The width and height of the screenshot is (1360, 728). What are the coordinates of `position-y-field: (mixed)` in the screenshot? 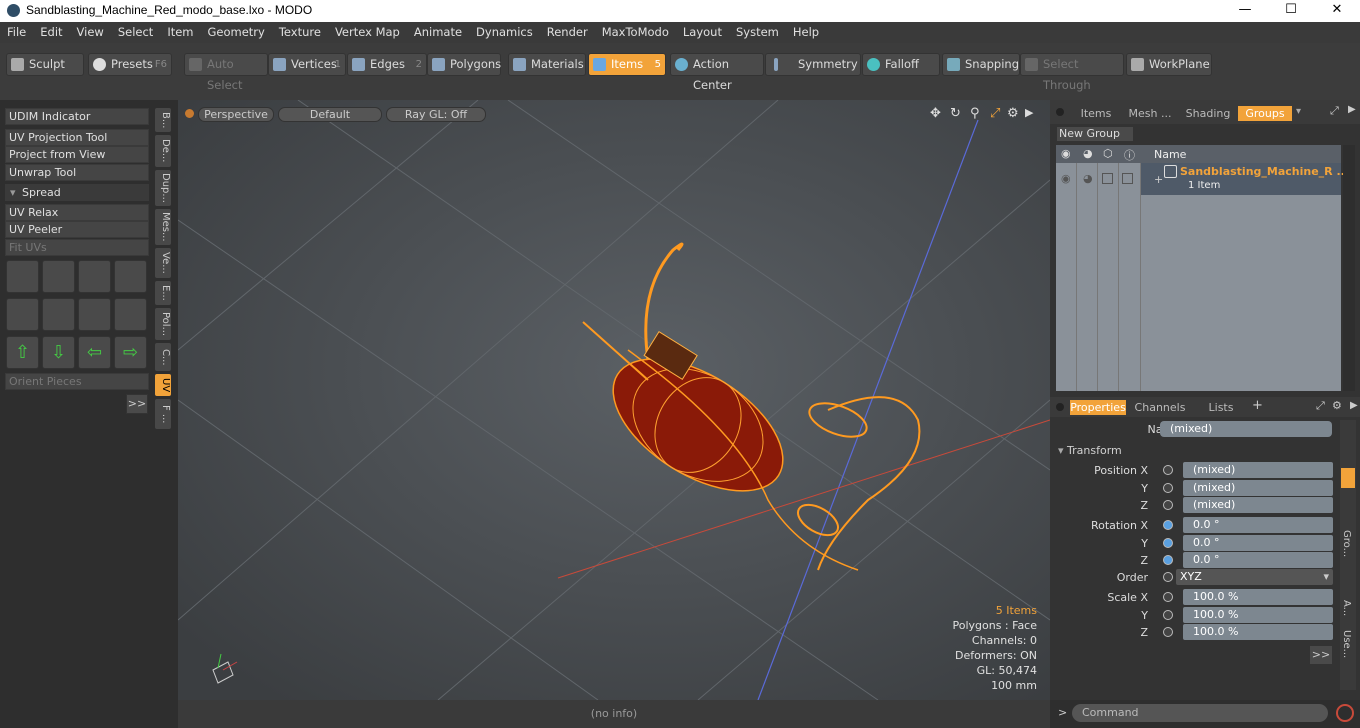 It's located at (1258, 488).